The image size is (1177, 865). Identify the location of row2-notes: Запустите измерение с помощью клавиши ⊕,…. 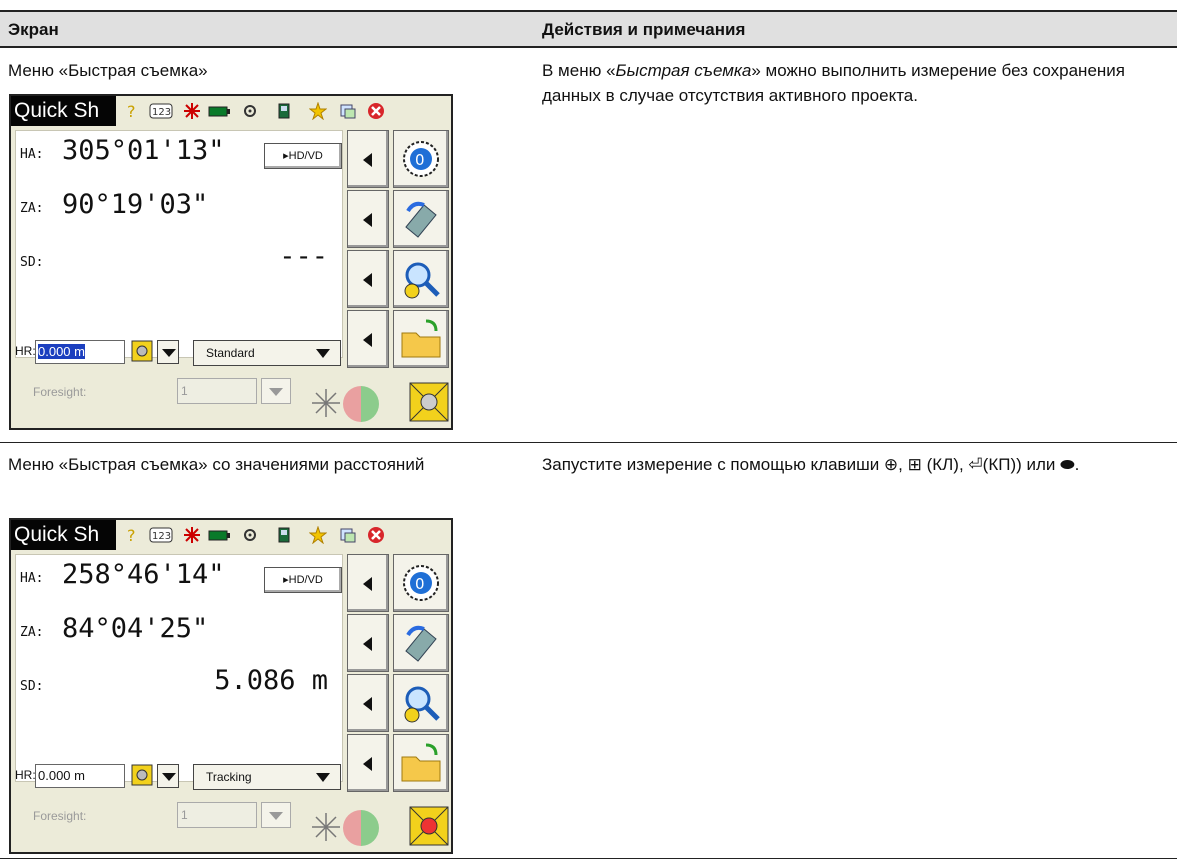
(811, 464).